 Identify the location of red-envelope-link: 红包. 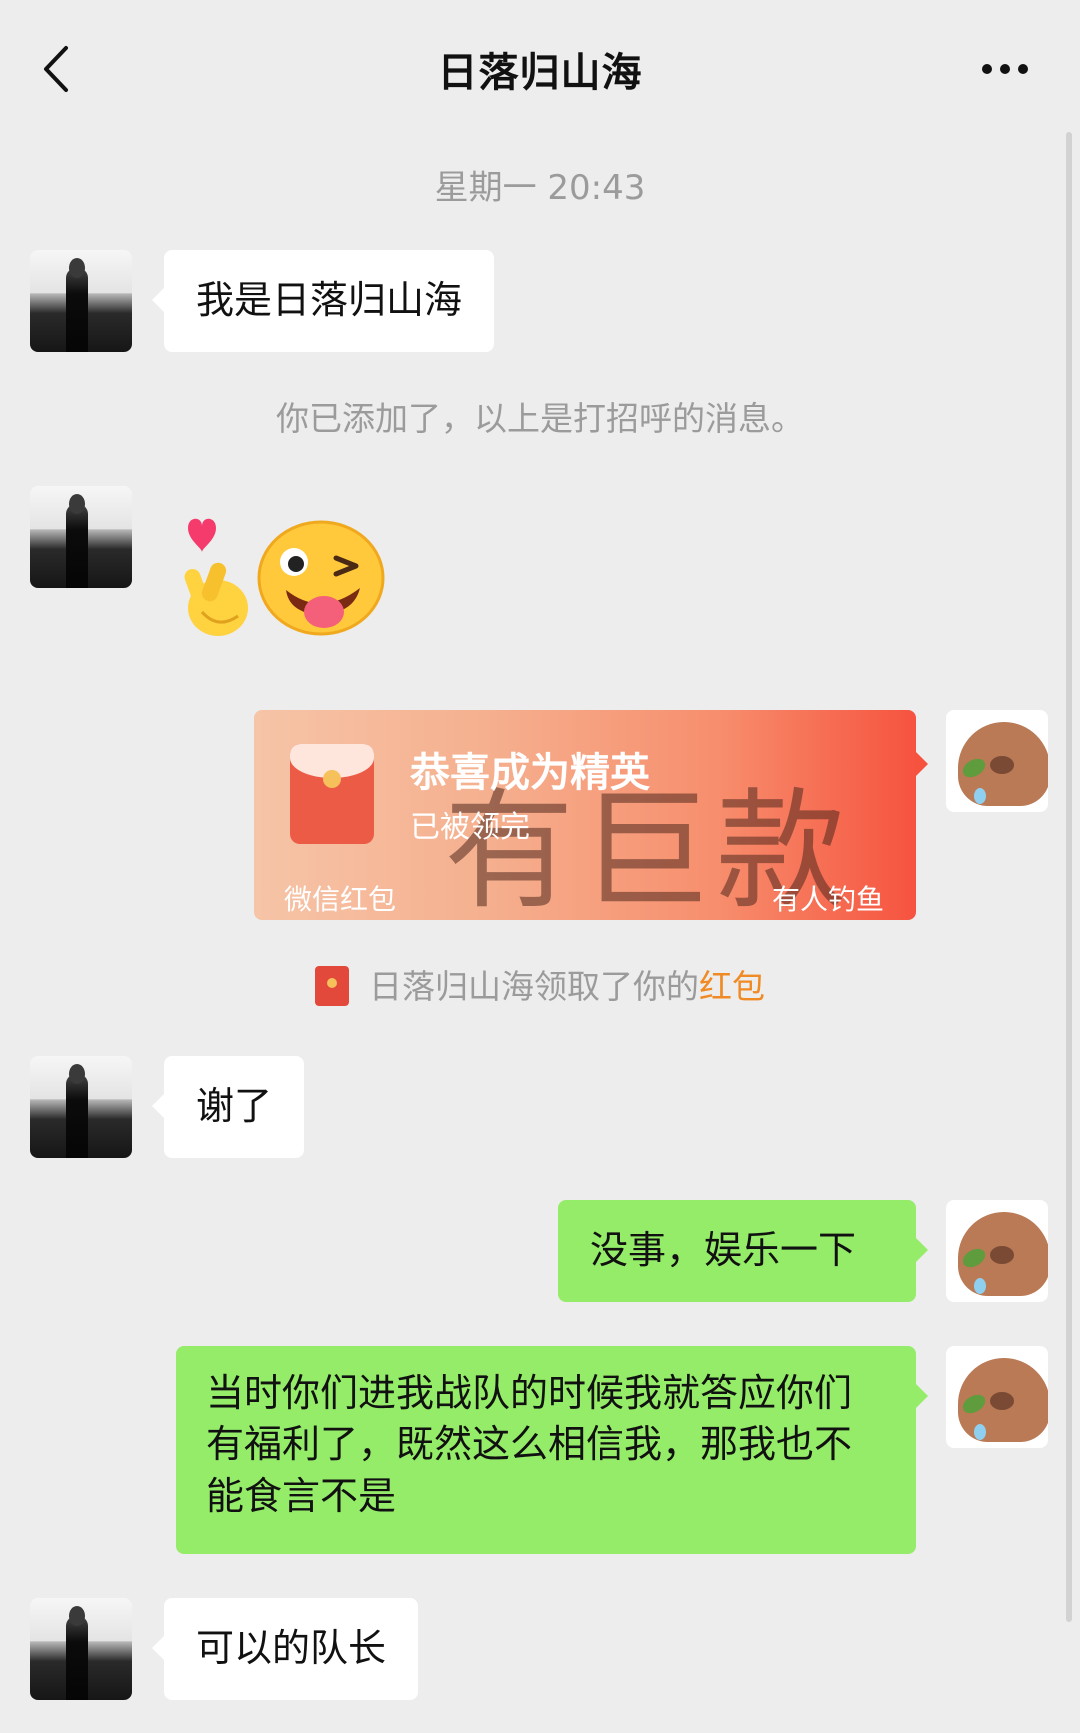
(732, 986).